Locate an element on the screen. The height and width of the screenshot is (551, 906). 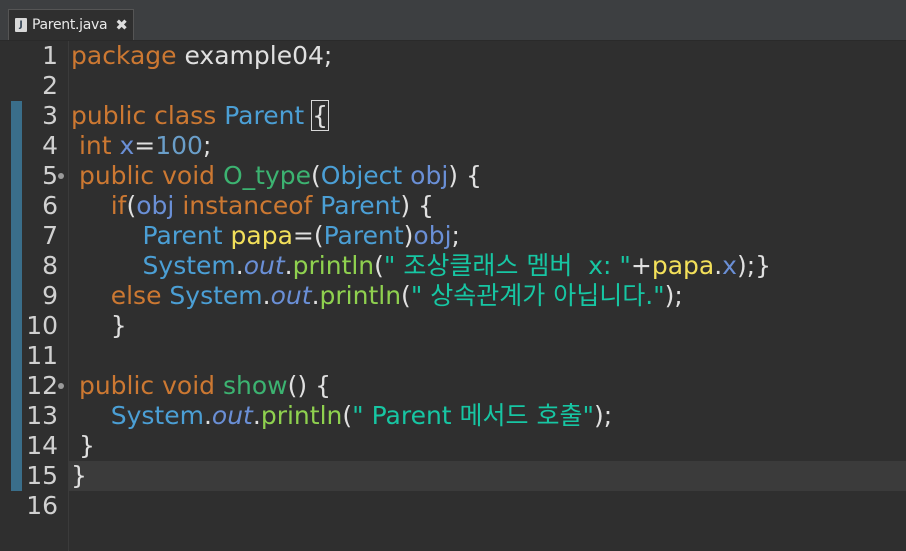
code-token: } is located at coordinates (99, 325).